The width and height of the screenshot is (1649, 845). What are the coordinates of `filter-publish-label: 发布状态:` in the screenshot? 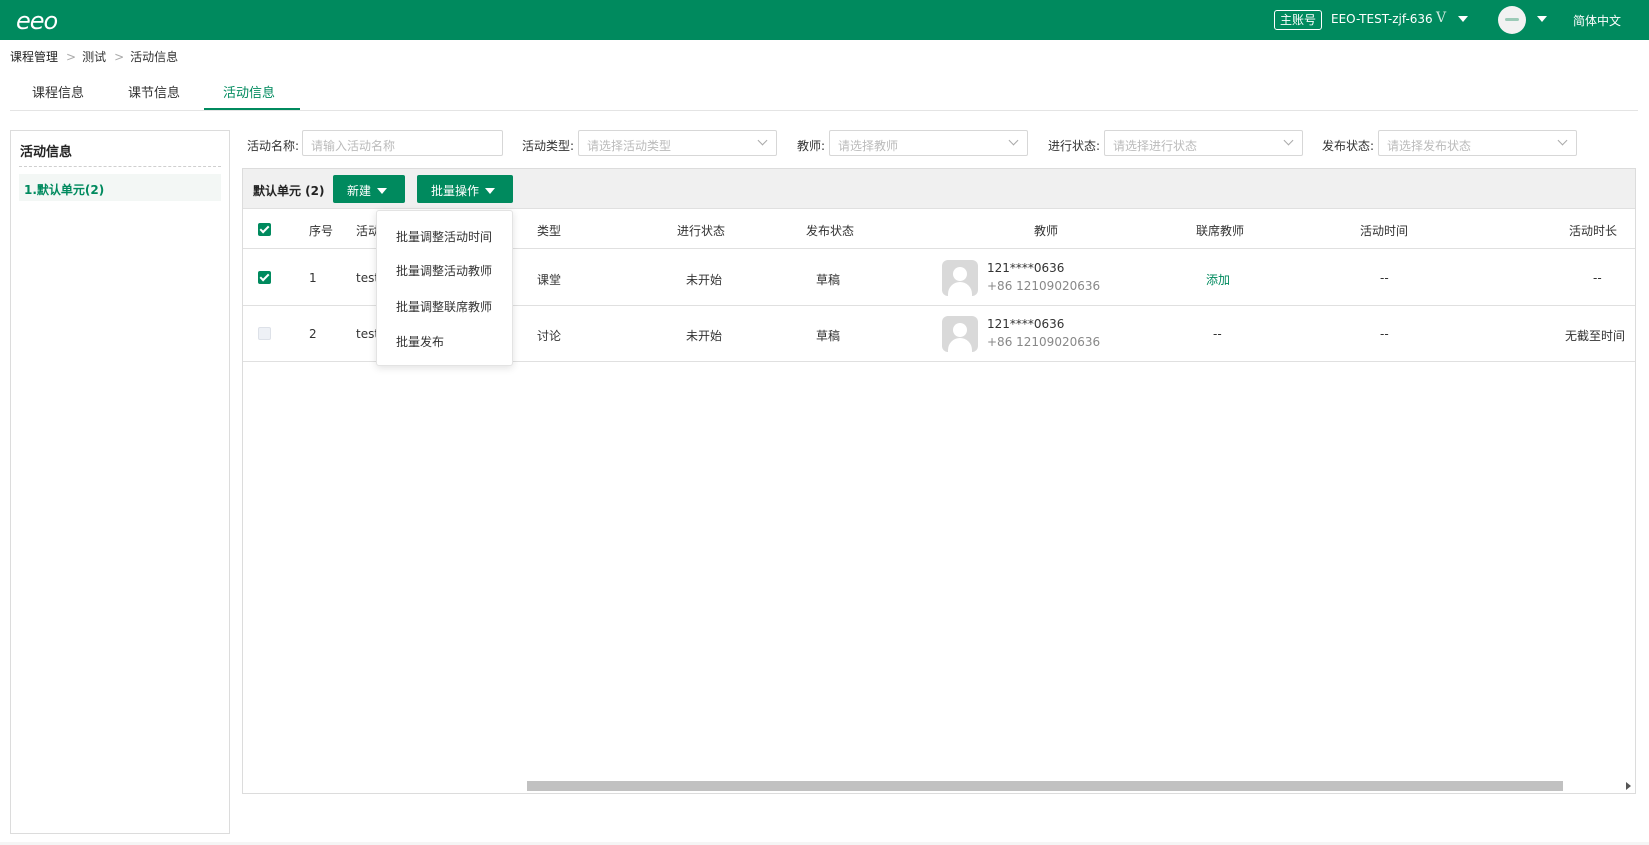 It's located at (1348, 146).